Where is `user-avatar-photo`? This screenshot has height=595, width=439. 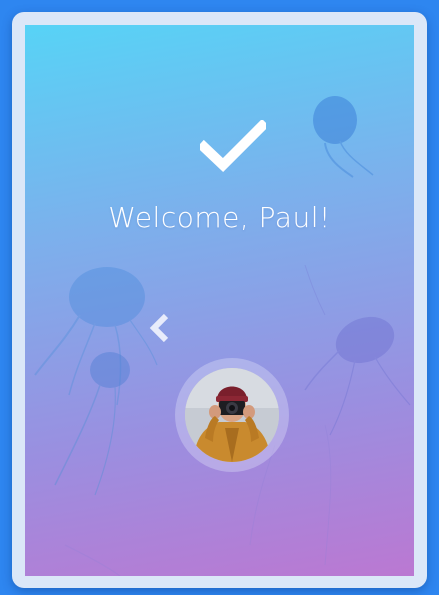
user-avatar-photo is located at coordinates (232, 415).